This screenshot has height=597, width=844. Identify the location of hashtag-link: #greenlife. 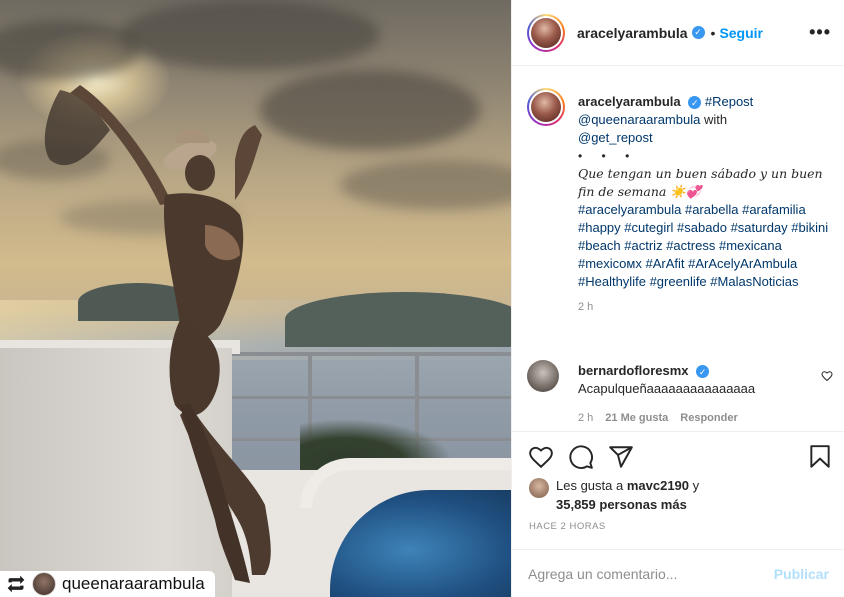
(678, 281).